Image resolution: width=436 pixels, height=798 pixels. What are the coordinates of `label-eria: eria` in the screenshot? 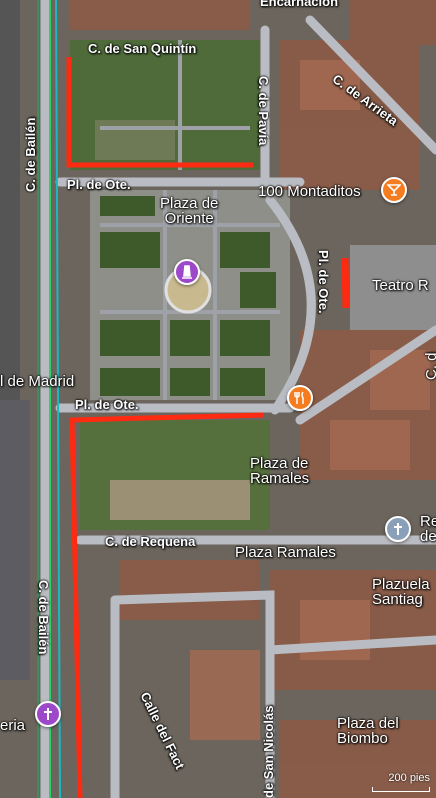 It's located at (13, 725).